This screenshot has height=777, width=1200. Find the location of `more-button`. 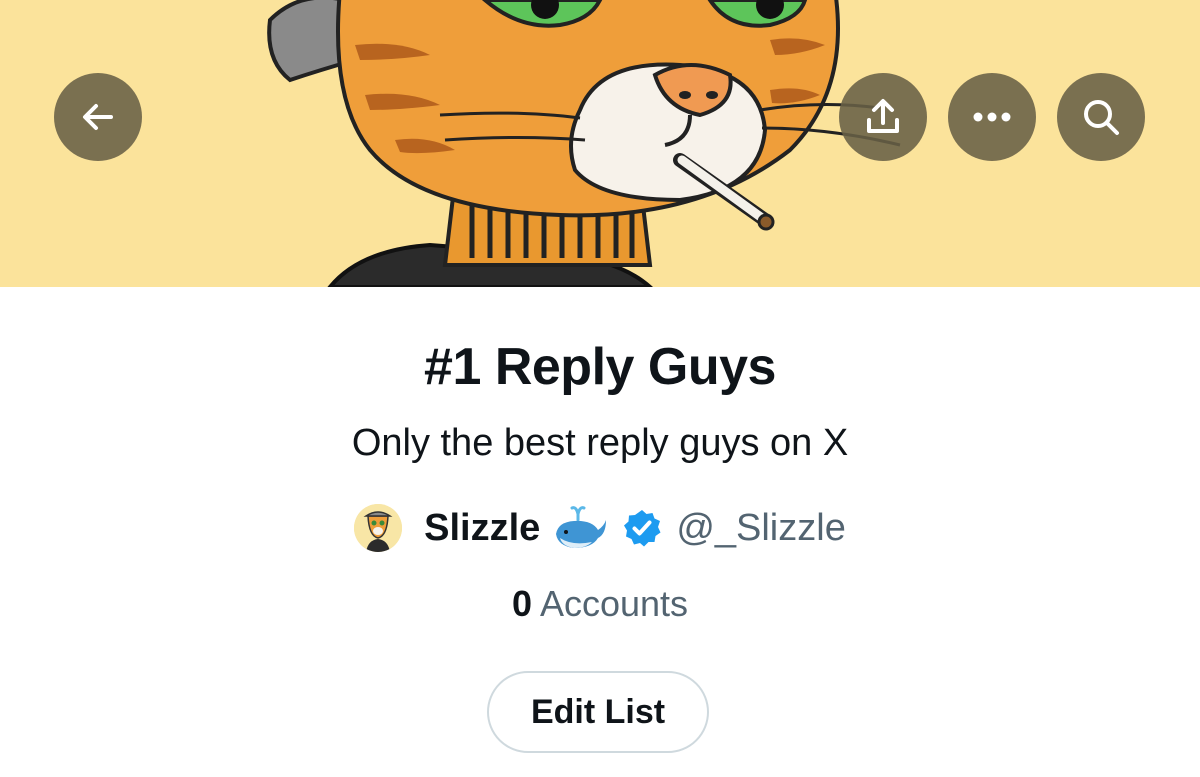

more-button is located at coordinates (992, 117).